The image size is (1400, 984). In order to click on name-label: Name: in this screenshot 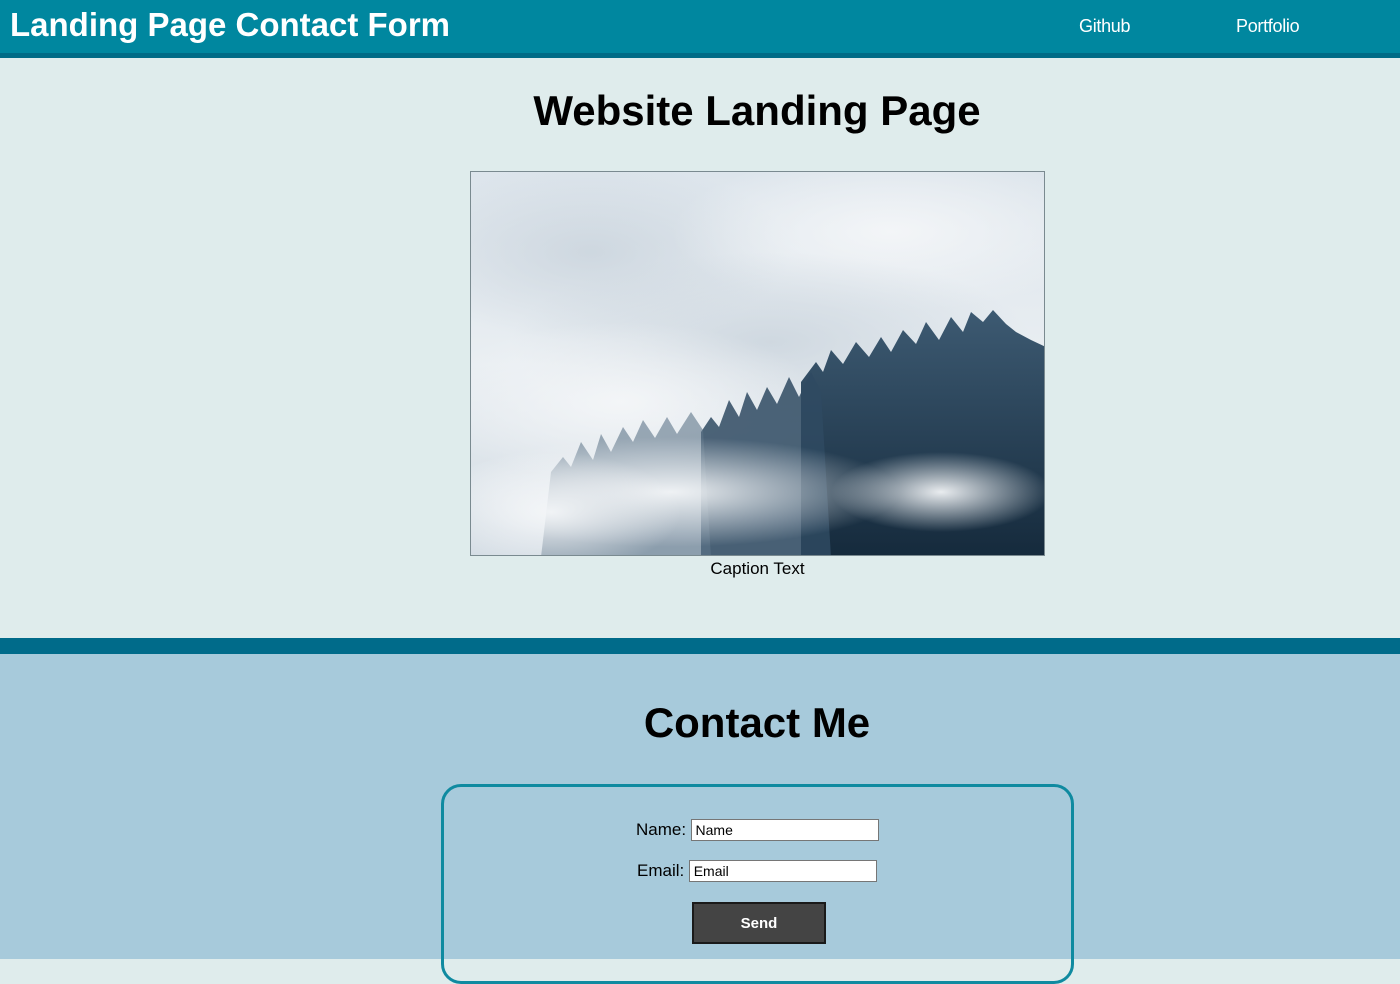, I will do `click(661, 829)`.